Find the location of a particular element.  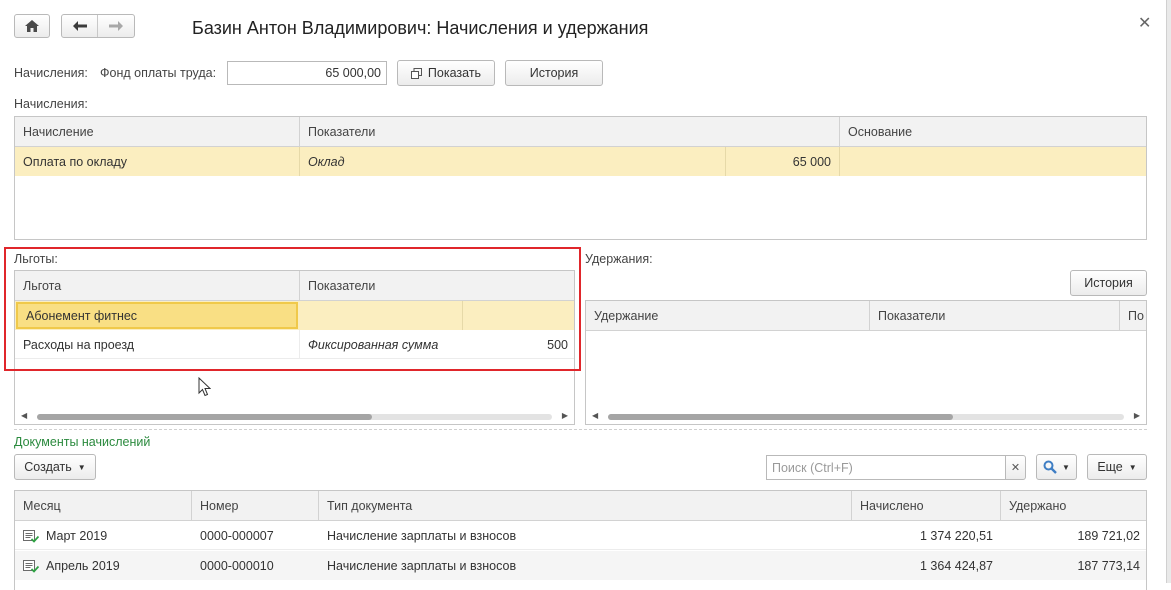

doc-month-cell: Апрель 2019 is located at coordinates (103, 565).